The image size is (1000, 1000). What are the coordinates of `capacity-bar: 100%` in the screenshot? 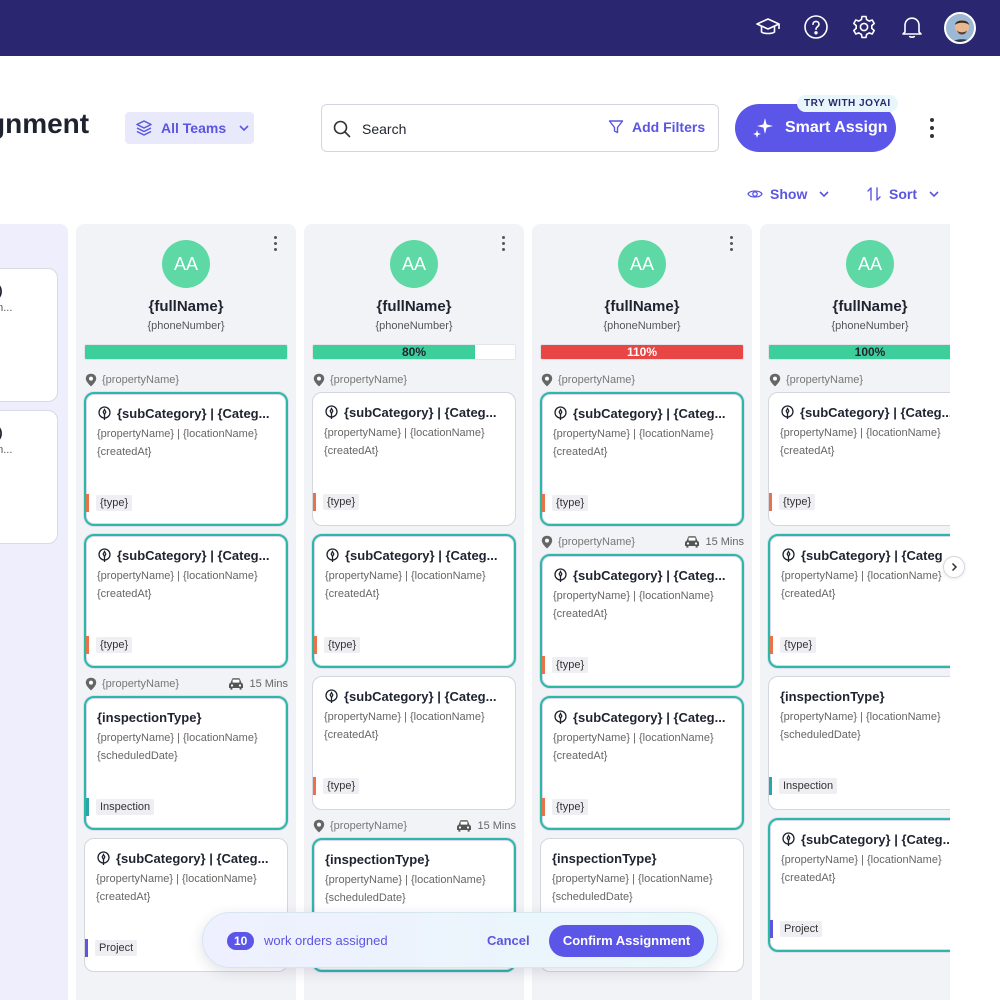 It's located at (859, 352).